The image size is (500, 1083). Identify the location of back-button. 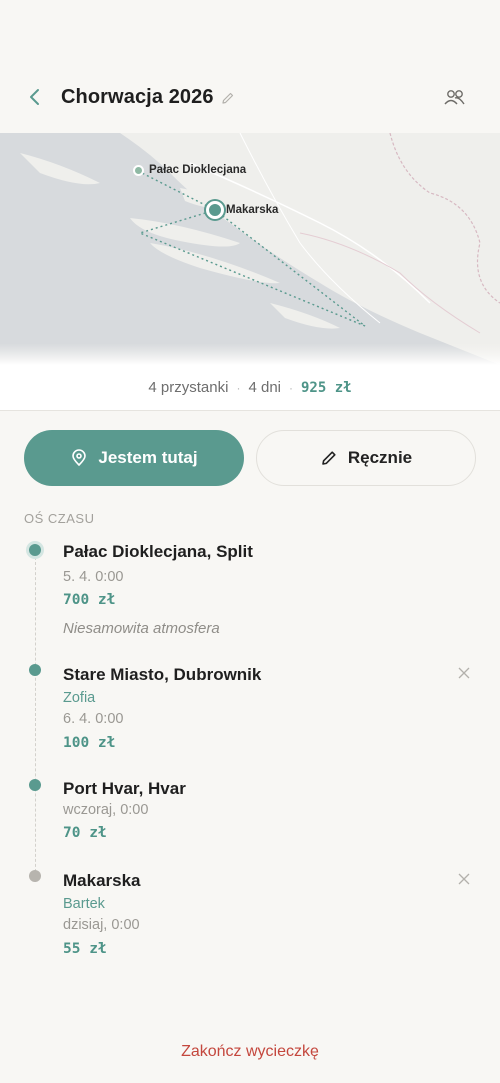
(35, 99).